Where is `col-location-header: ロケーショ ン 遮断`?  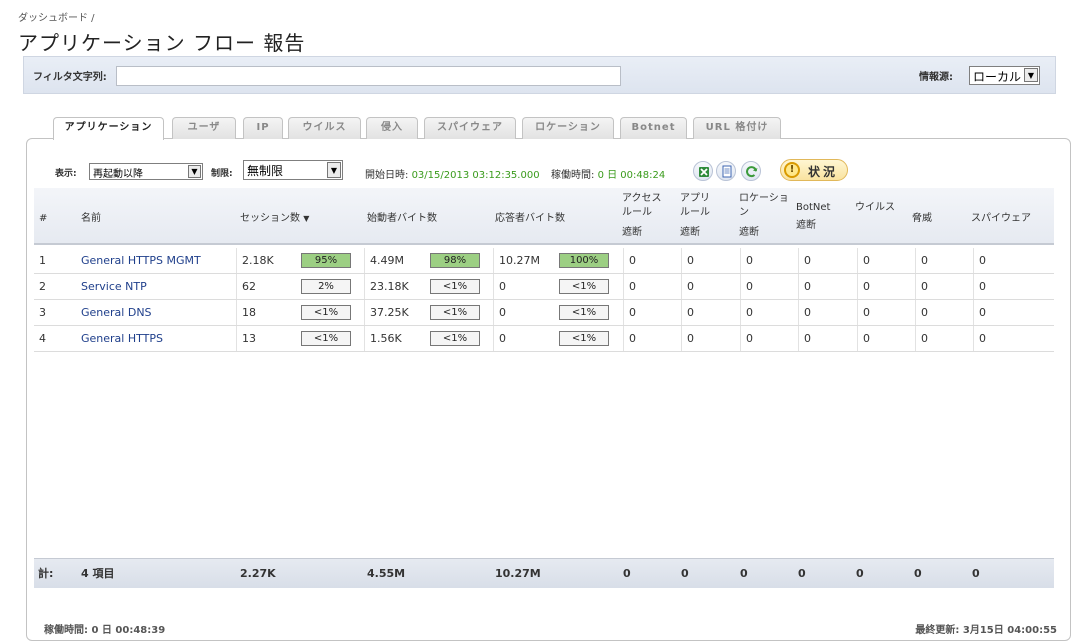 col-location-header: ロケーショ ン 遮断 is located at coordinates (764, 216).